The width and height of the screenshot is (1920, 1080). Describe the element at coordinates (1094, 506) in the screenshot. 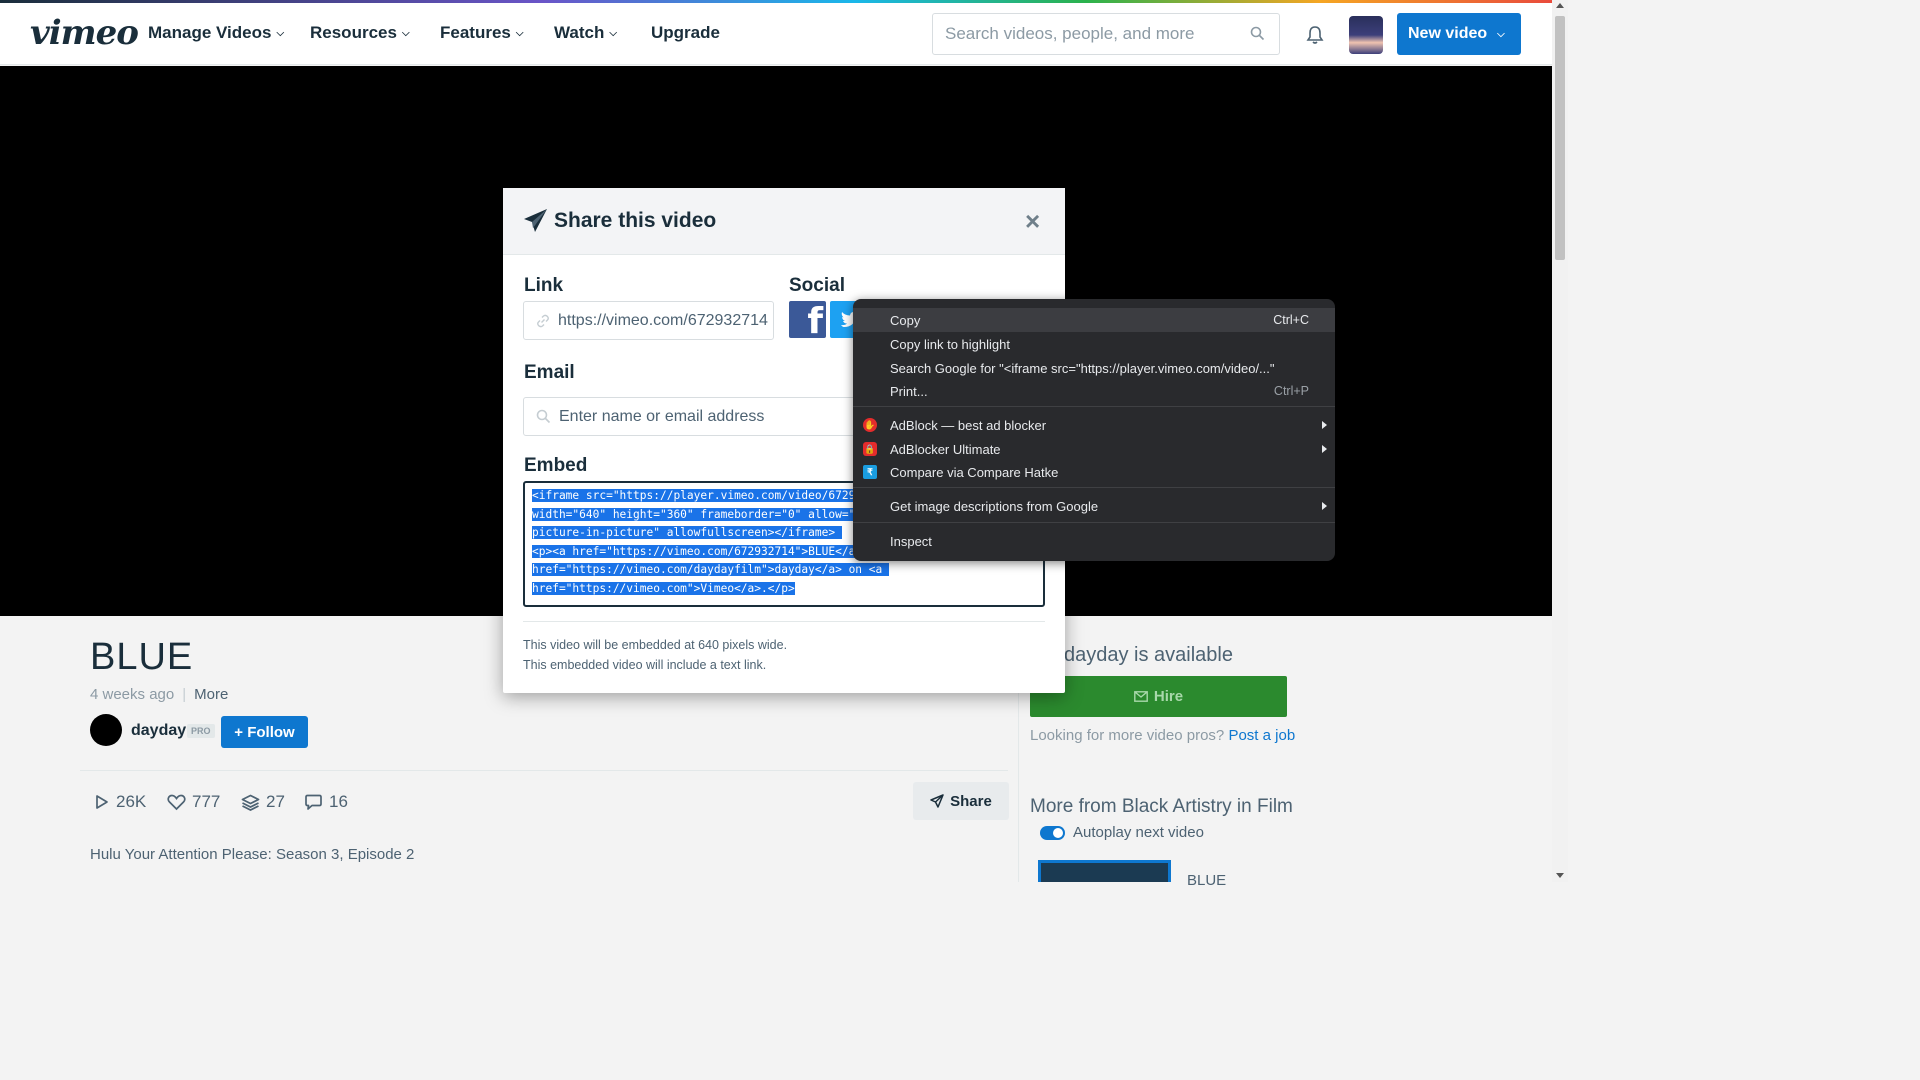

I see `menu-item-image-descriptions: Get image descriptions from Google` at that location.